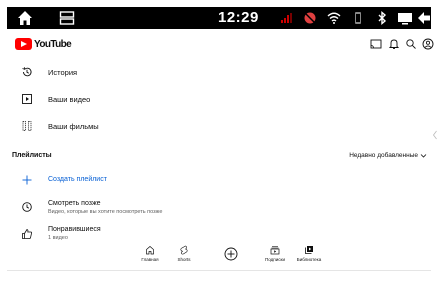 The width and height of the screenshot is (439, 282). What do you see at coordinates (219, 72) in the screenshot?
I see `library-item-history: История` at bounding box center [219, 72].